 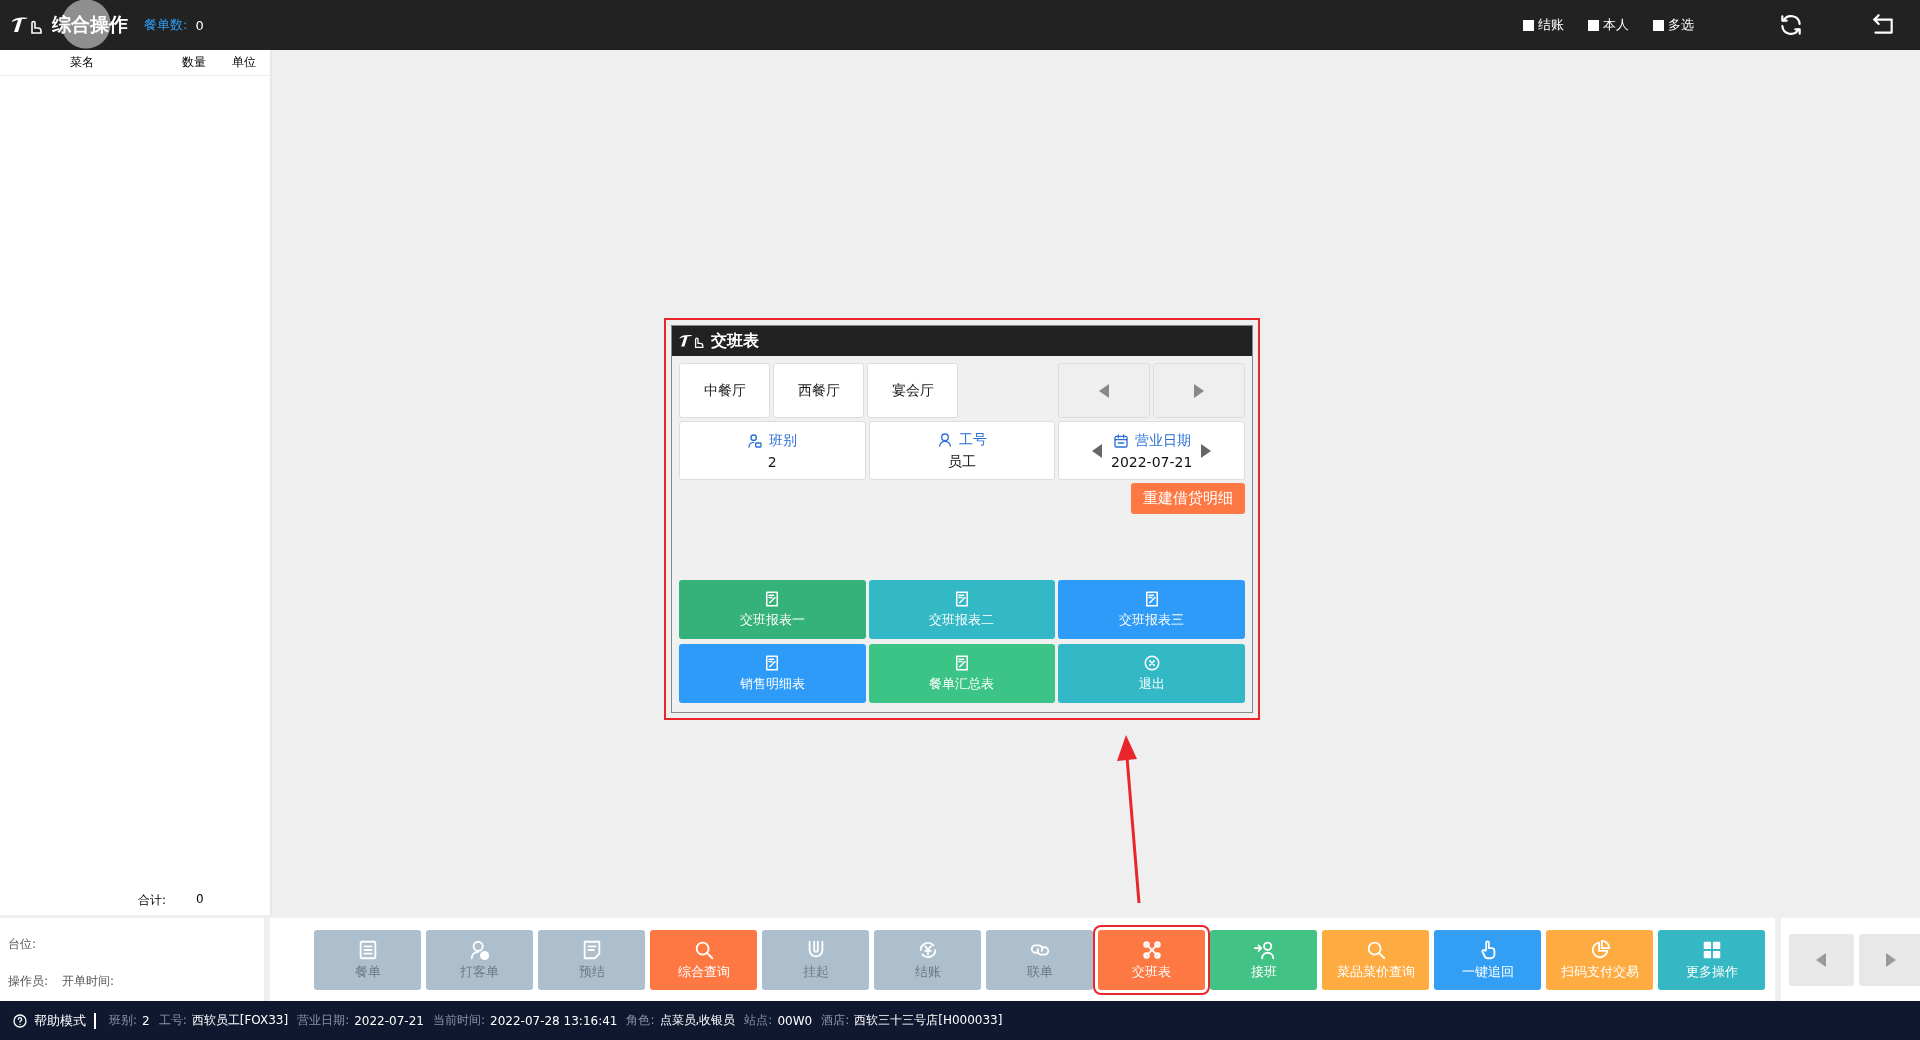 What do you see at coordinates (123, 1020) in the screenshot?
I see `status-label: 班别:` at bounding box center [123, 1020].